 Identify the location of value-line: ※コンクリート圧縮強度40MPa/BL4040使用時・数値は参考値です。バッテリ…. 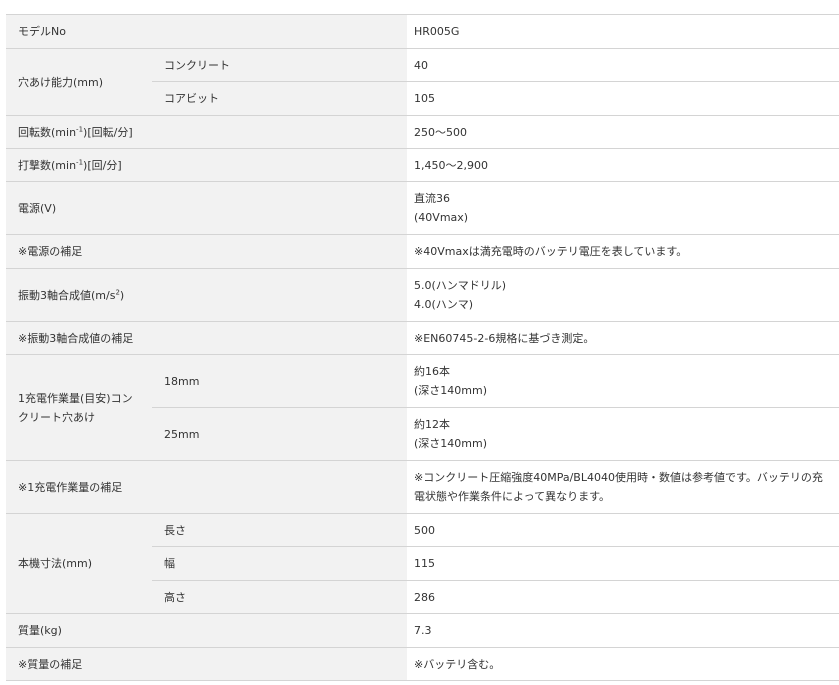
(618, 477).